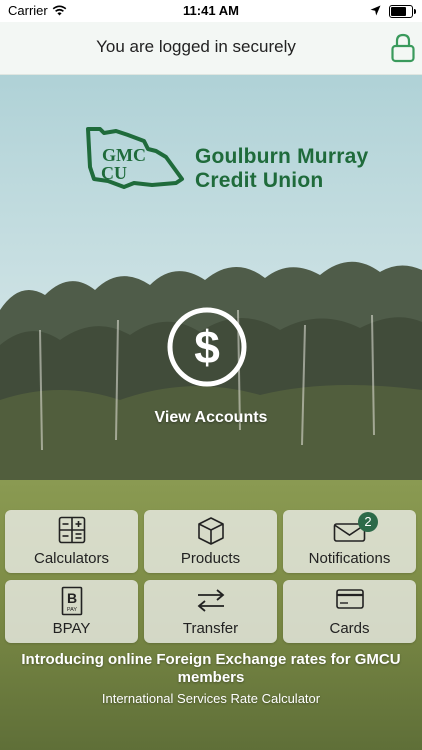 Image resolution: width=422 pixels, height=750 pixels. What do you see at coordinates (259, 180) in the screenshot?
I see `credit-union-name-line2: Credit Union` at bounding box center [259, 180].